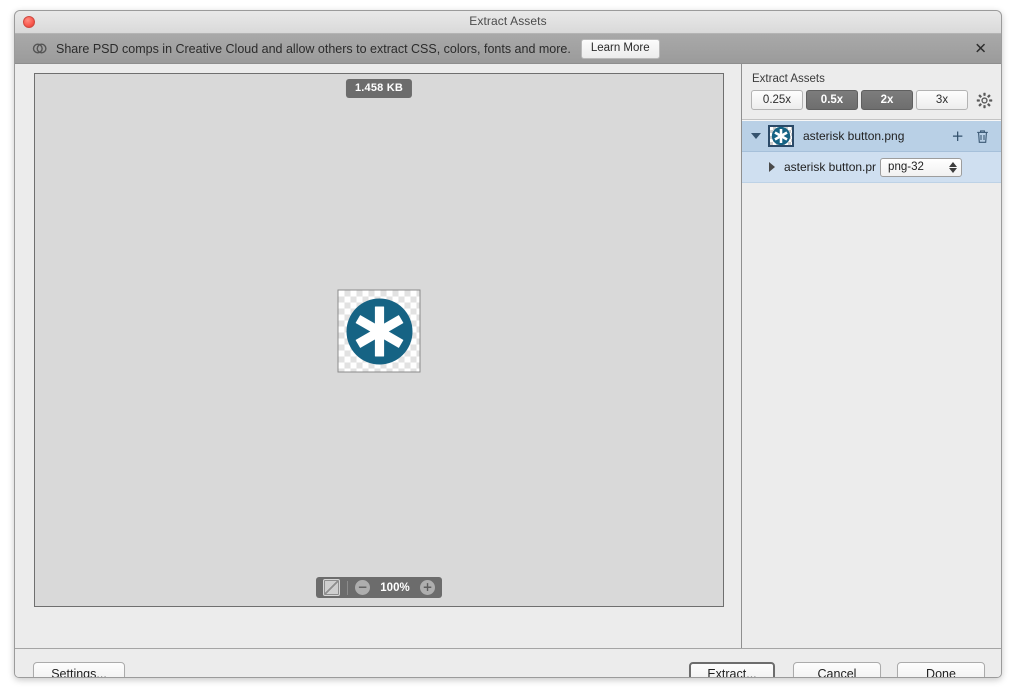 The width and height of the screenshot is (1014, 690). I want to click on asterisk-button-icon, so click(379, 331).